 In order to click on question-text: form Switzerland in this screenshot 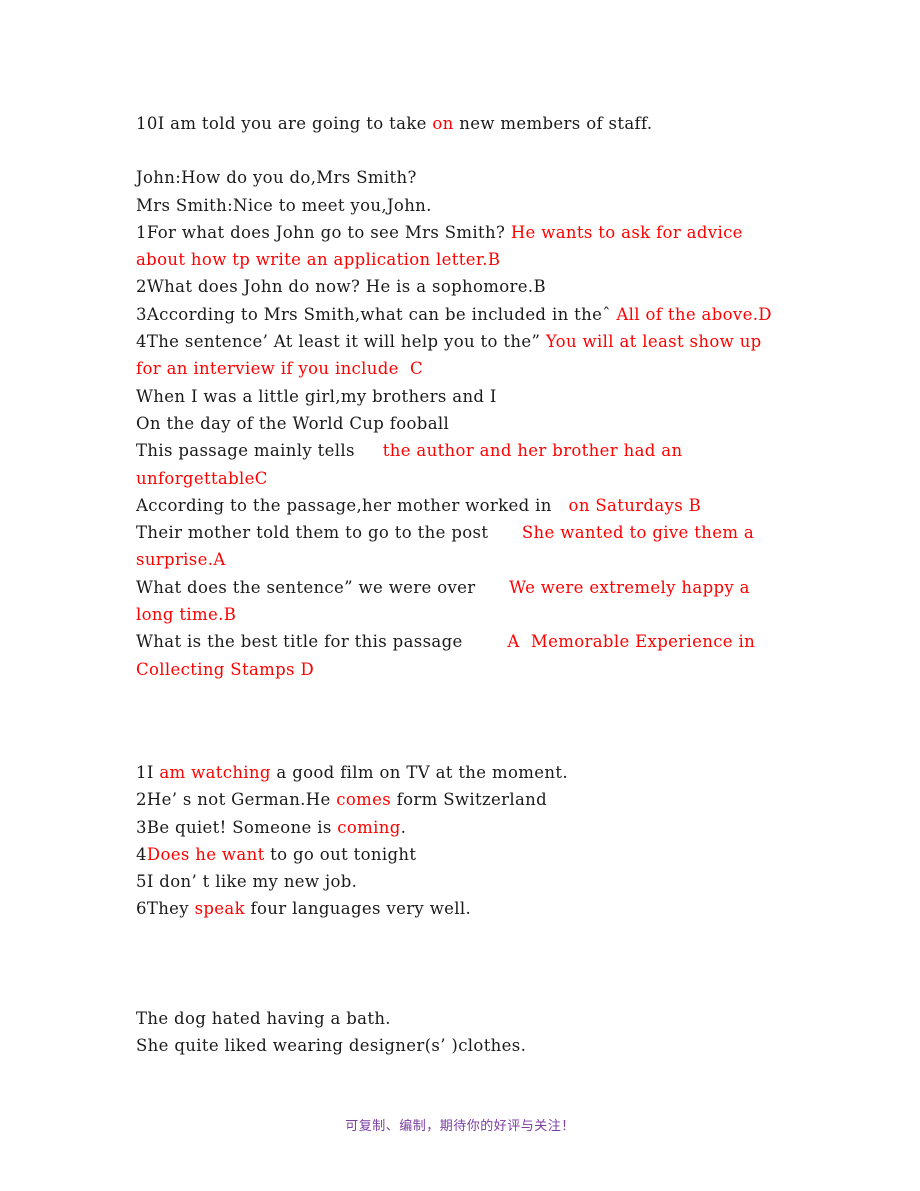, I will do `click(469, 800)`.